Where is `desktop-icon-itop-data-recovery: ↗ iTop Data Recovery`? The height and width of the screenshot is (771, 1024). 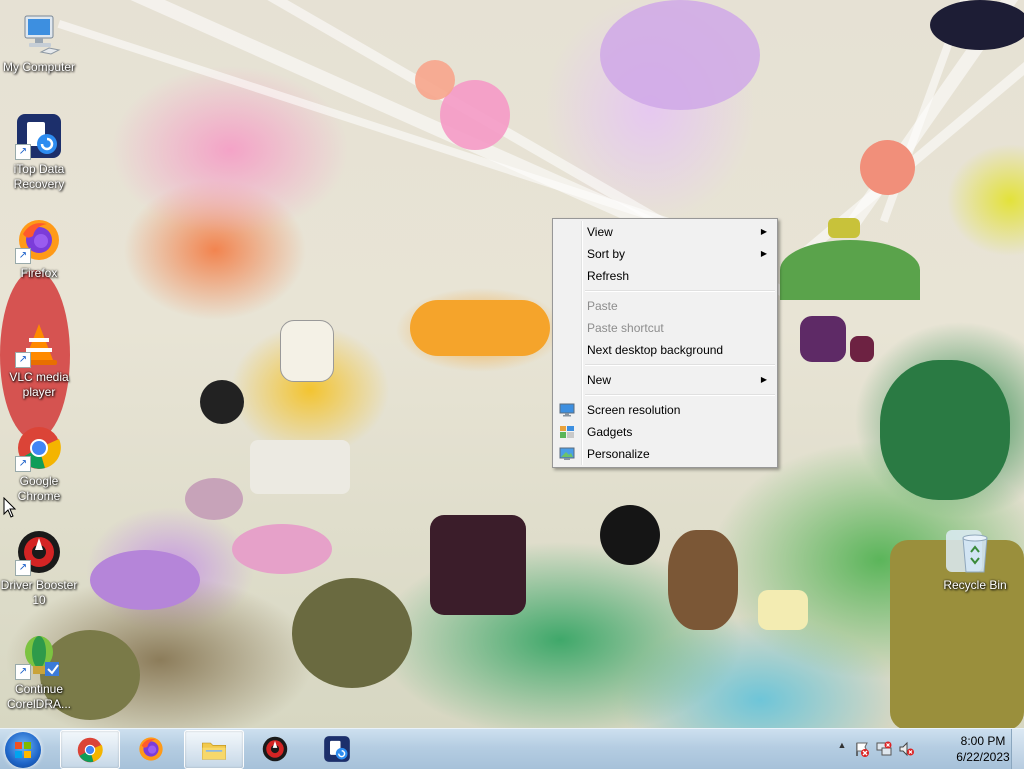
desktop-icon-itop-data-recovery: ↗ iTop Data Recovery is located at coordinates (39, 152).